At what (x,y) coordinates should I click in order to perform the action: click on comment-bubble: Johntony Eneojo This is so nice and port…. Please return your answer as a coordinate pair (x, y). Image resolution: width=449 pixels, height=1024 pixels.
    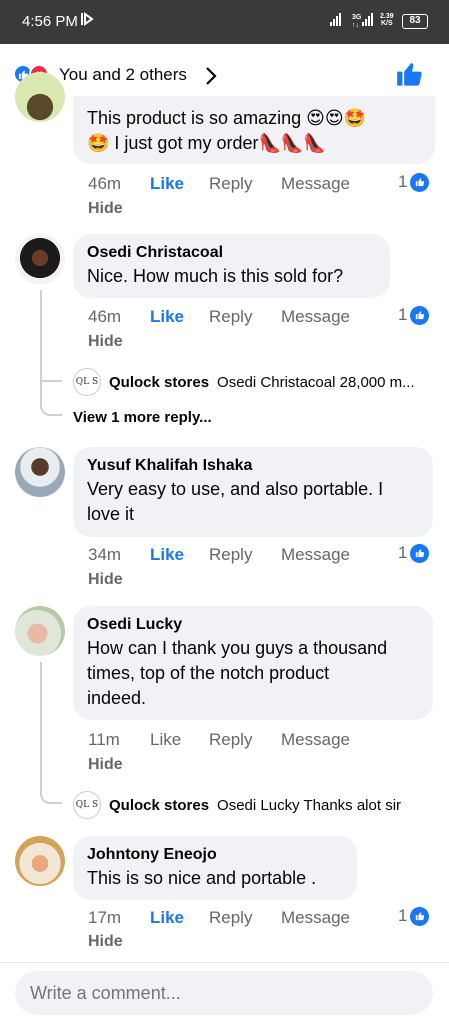
    Looking at the image, I should click on (215, 868).